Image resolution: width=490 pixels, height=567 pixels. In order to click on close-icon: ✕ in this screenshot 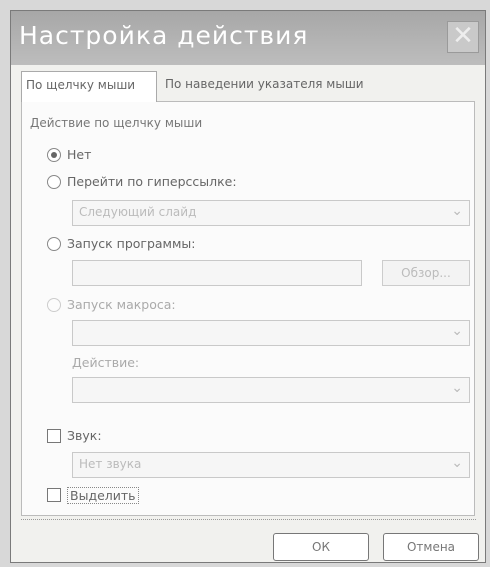, I will do `click(463, 36)`.